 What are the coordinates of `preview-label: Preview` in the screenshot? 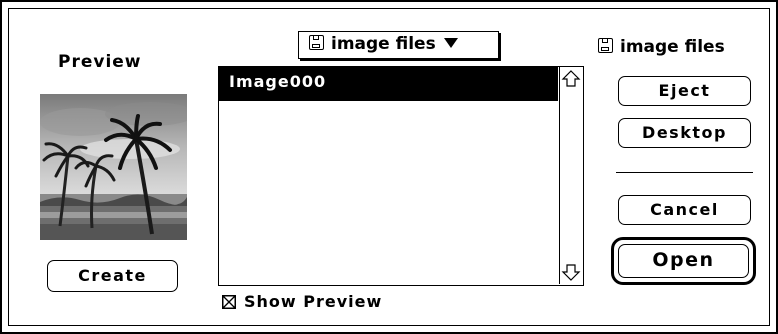 It's located at (100, 62).